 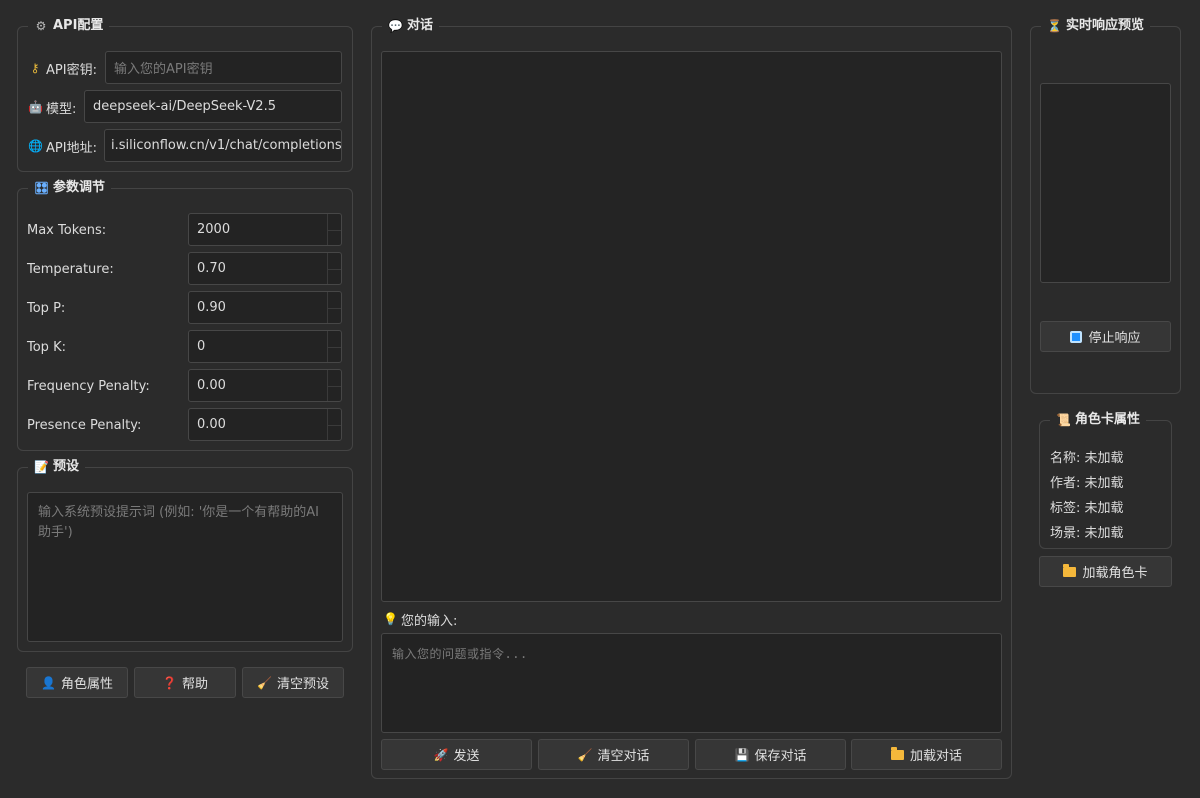 What do you see at coordinates (1063, 420) in the screenshot?
I see `scroll-icon: 📜` at bounding box center [1063, 420].